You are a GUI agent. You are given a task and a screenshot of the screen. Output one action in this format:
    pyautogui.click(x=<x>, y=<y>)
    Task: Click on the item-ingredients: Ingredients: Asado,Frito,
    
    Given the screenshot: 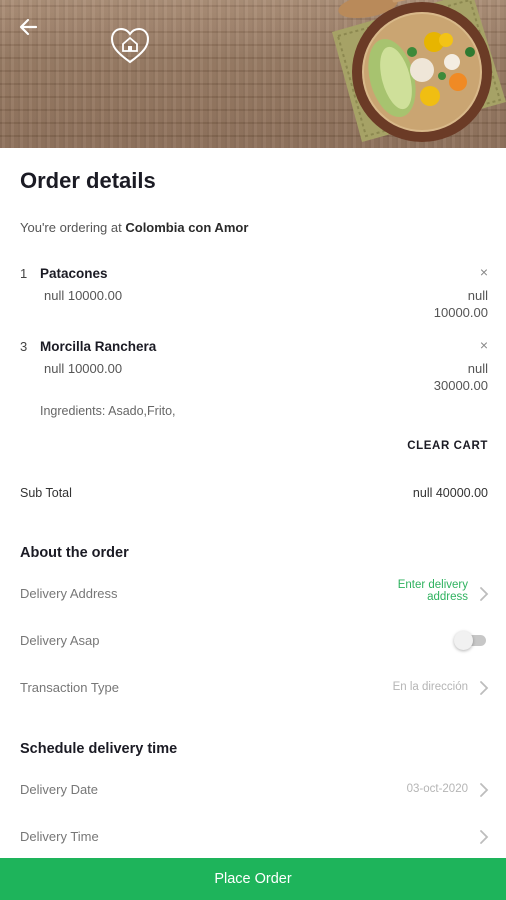 What is the action you would take?
    pyautogui.click(x=108, y=411)
    